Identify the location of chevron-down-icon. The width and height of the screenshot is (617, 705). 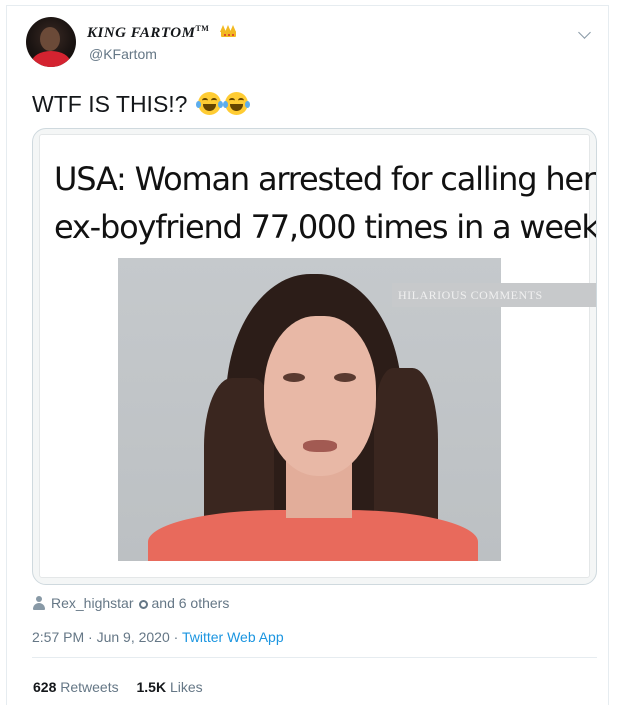
(584, 32).